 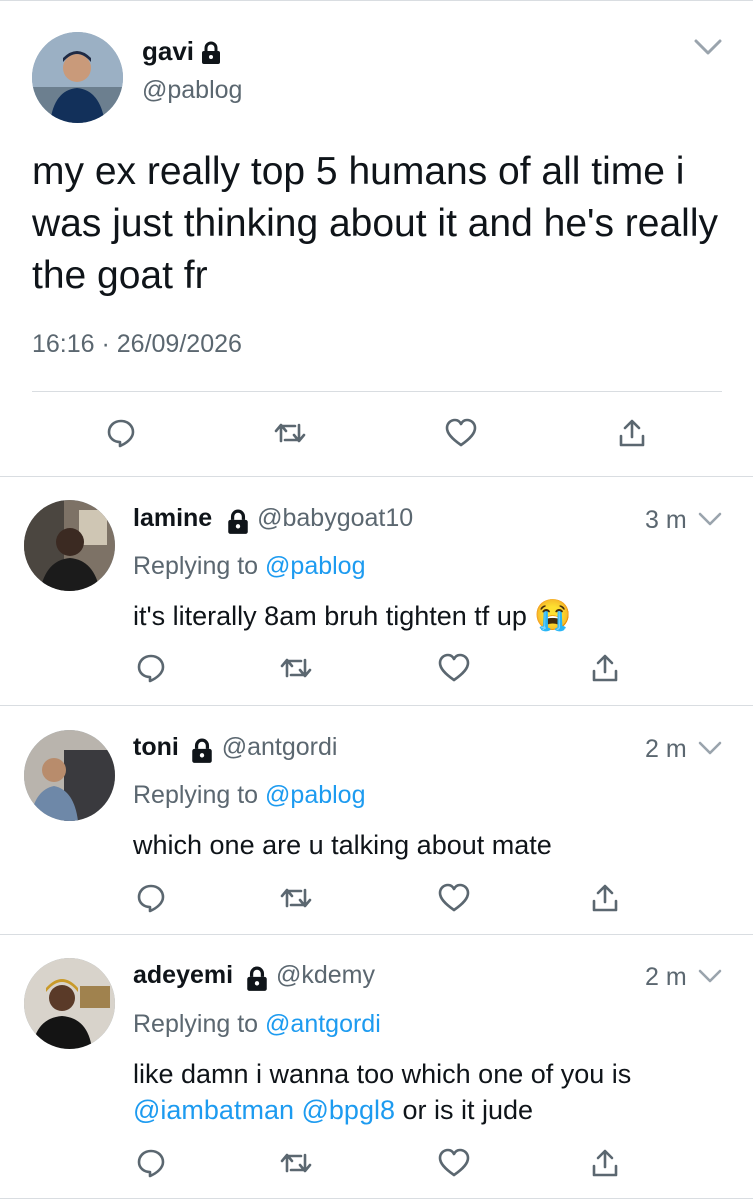 I want to click on tweet-timestamp: 16:16 · 26/09/2026, so click(x=137, y=344).